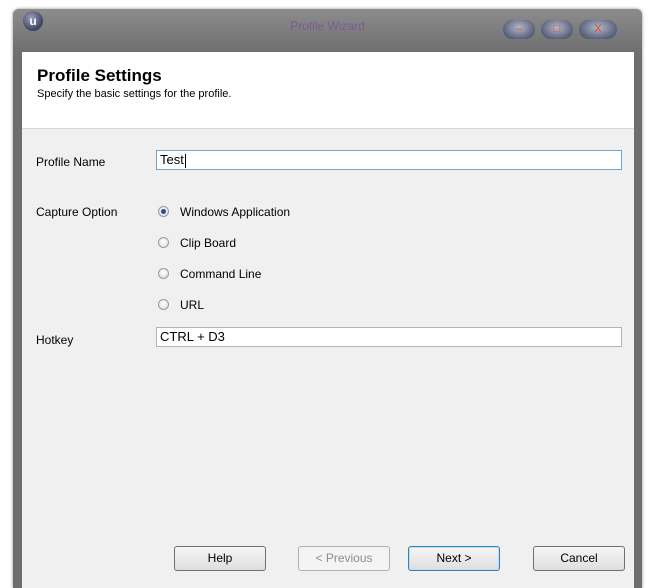 The image size is (657, 588). Describe the element at coordinates (185, 160) in the screenshot. I see `text-caret` at that location.